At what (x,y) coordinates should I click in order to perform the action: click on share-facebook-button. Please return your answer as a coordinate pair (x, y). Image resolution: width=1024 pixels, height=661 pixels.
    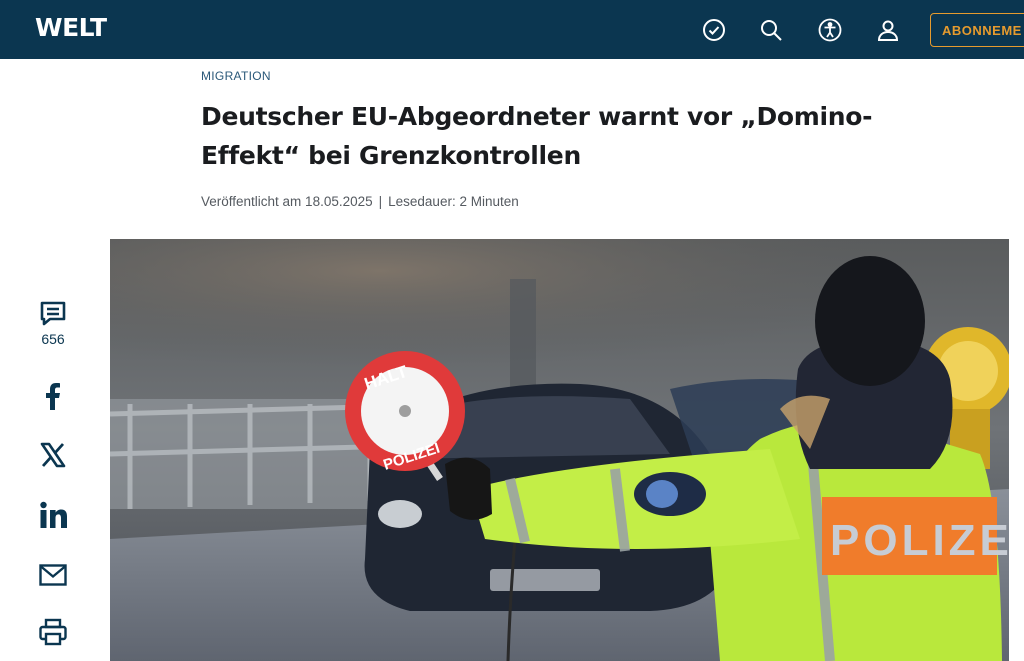
    Looking at the image, I should click on (53, 396).